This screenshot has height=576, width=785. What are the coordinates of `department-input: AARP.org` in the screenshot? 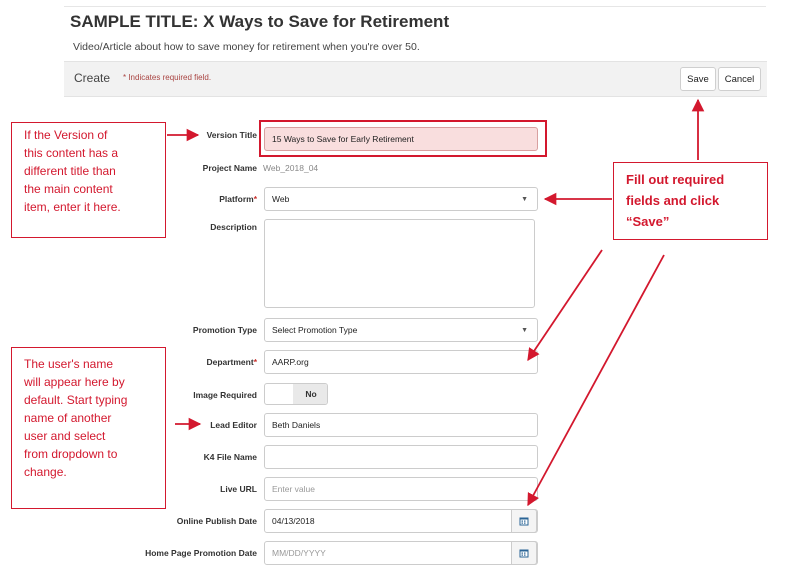 It's located at (401, 362).